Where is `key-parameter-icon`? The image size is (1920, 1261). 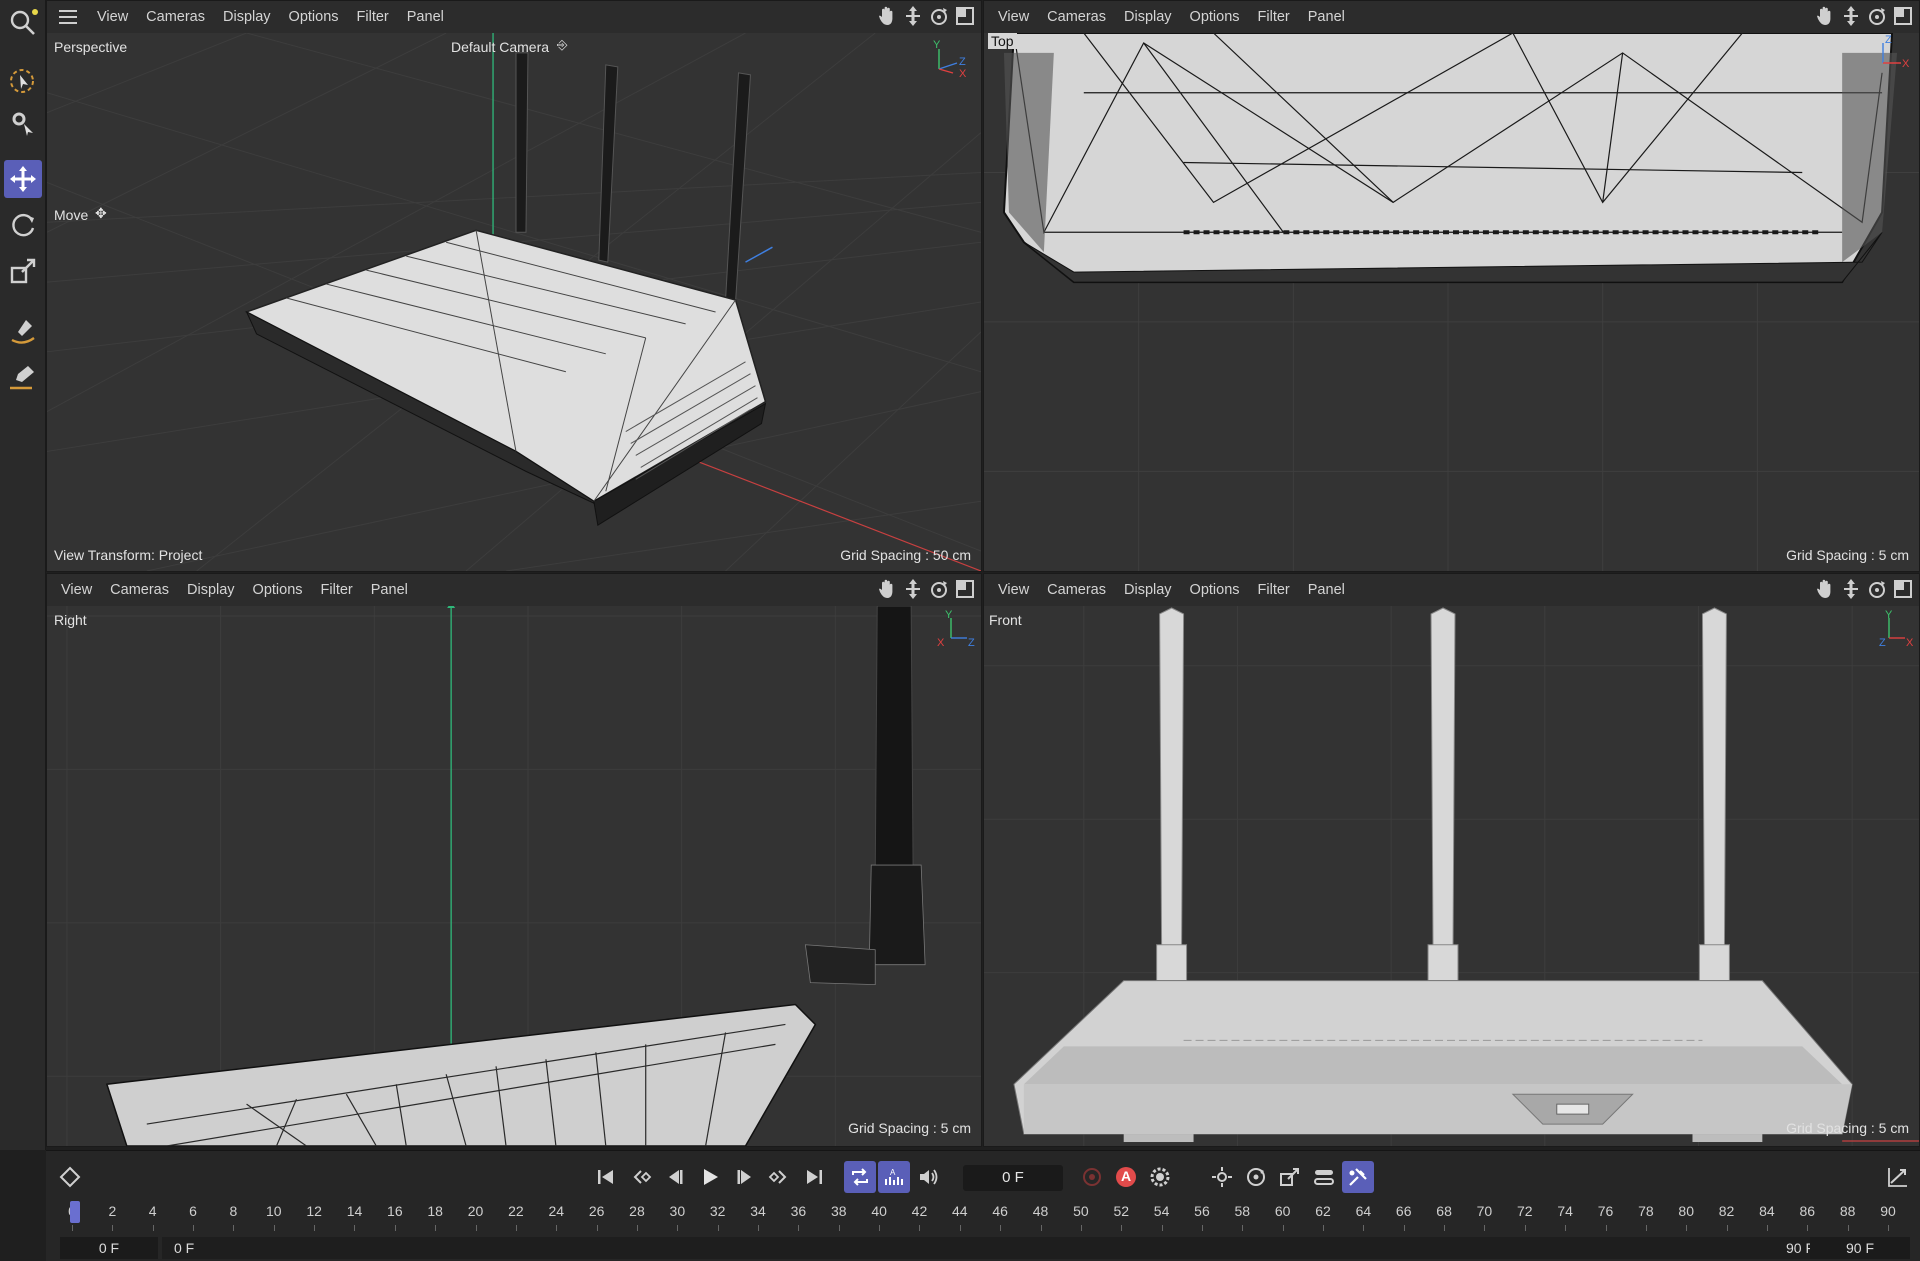
key-parameter-icon is located at coordinates (1324, 1177).